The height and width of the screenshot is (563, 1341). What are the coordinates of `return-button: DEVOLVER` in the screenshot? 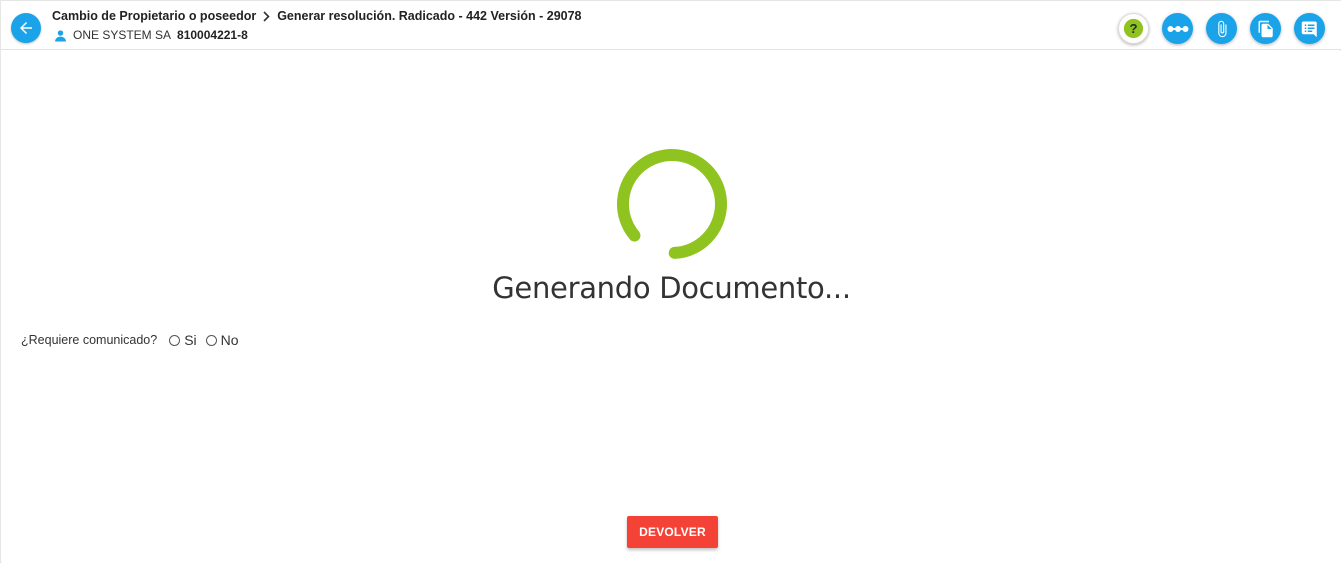 It's located at (672, 532).